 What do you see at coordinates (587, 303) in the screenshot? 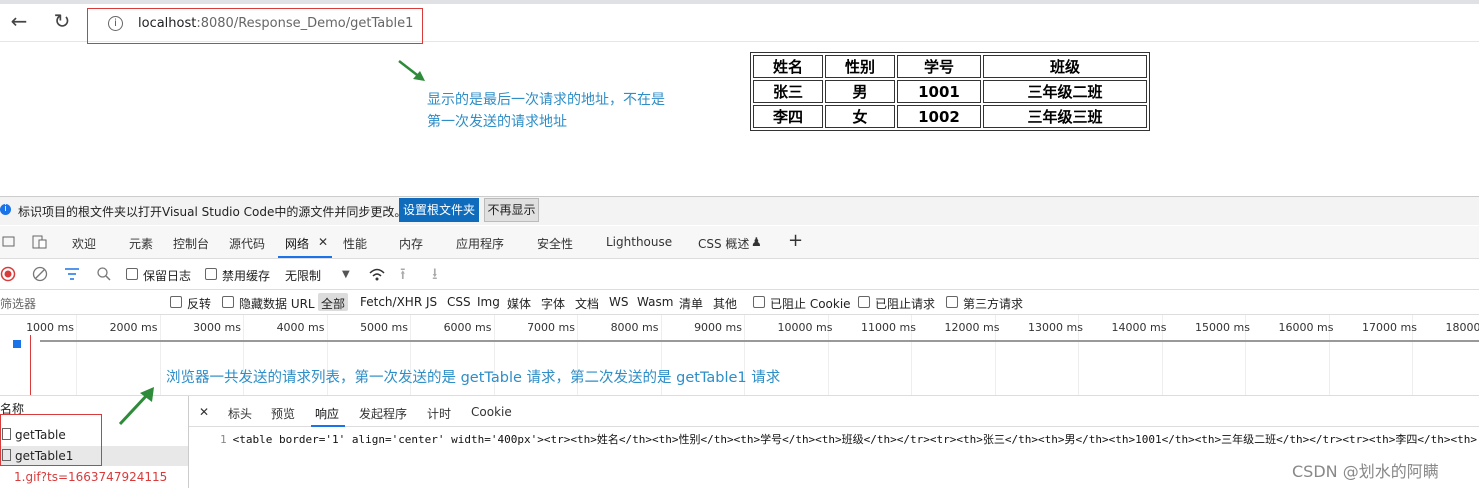
I see `filter-type-doc: 文档` at bounding box center [587, 303].